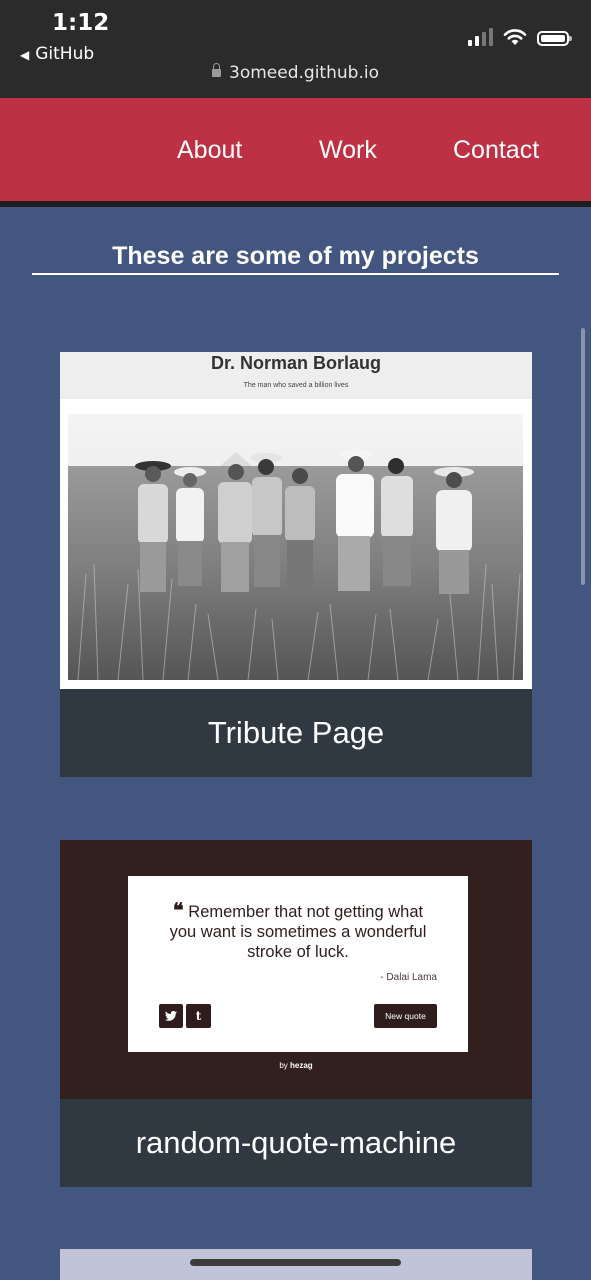 The image size is (591, 1280). I want to click on status-bar: 1:12 ◀ GitHub 3omeed.github.io, so click(295, 49).